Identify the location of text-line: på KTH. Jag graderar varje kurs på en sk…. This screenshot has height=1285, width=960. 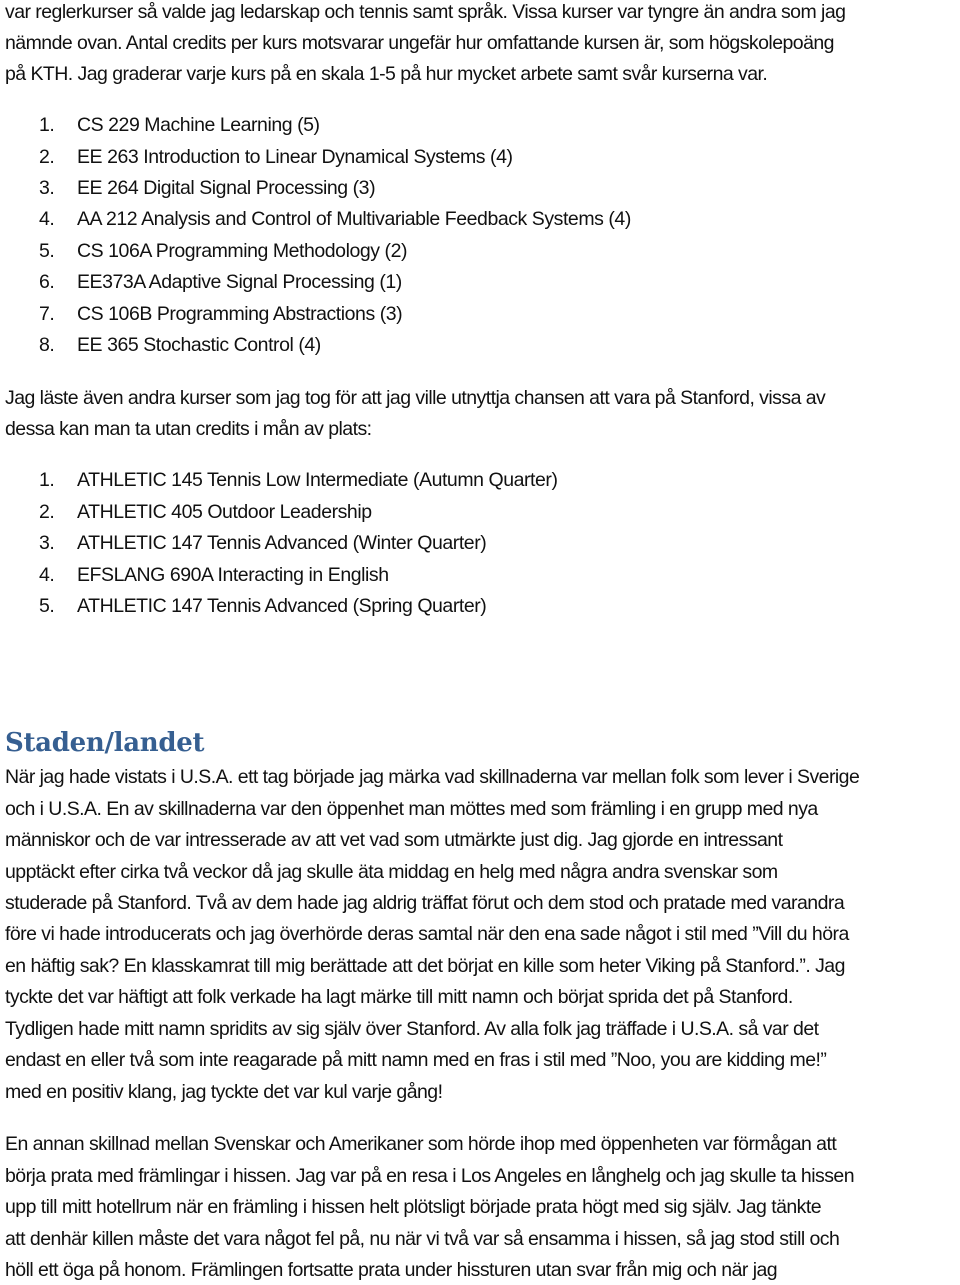
(386, 74).